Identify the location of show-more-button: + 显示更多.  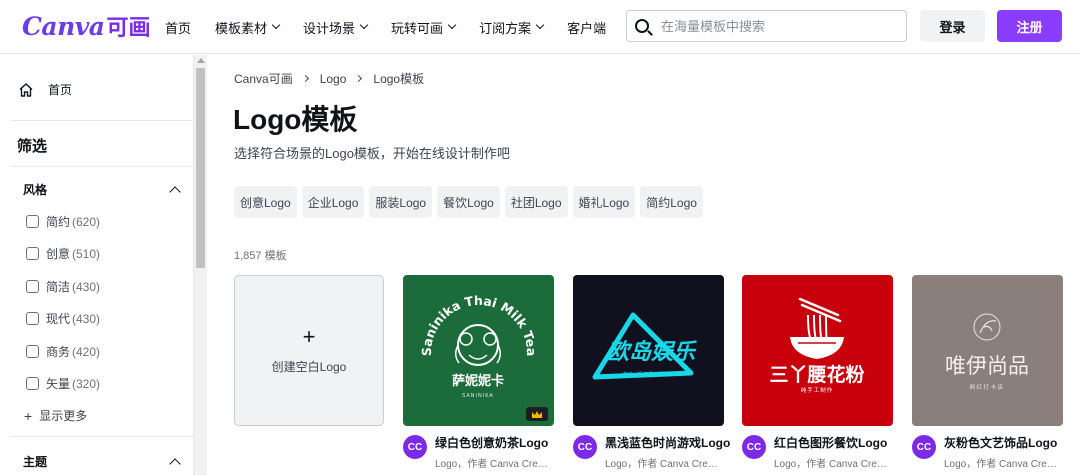
(55, 415).